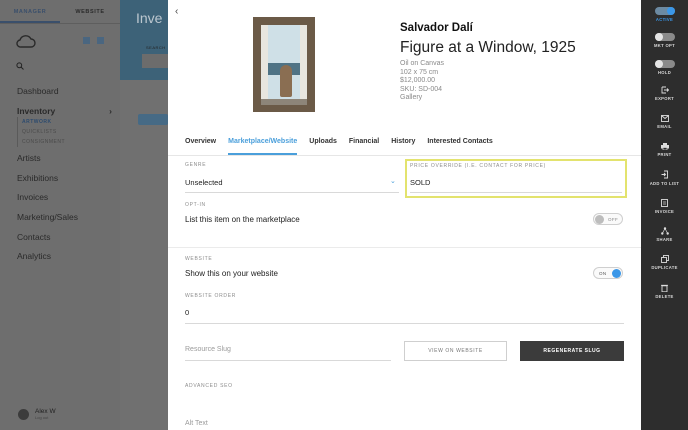  What do you see at coordinates (204, 182) in the screenshot?
I see `genre-select: Unselected` at bounding box center [204, 182].